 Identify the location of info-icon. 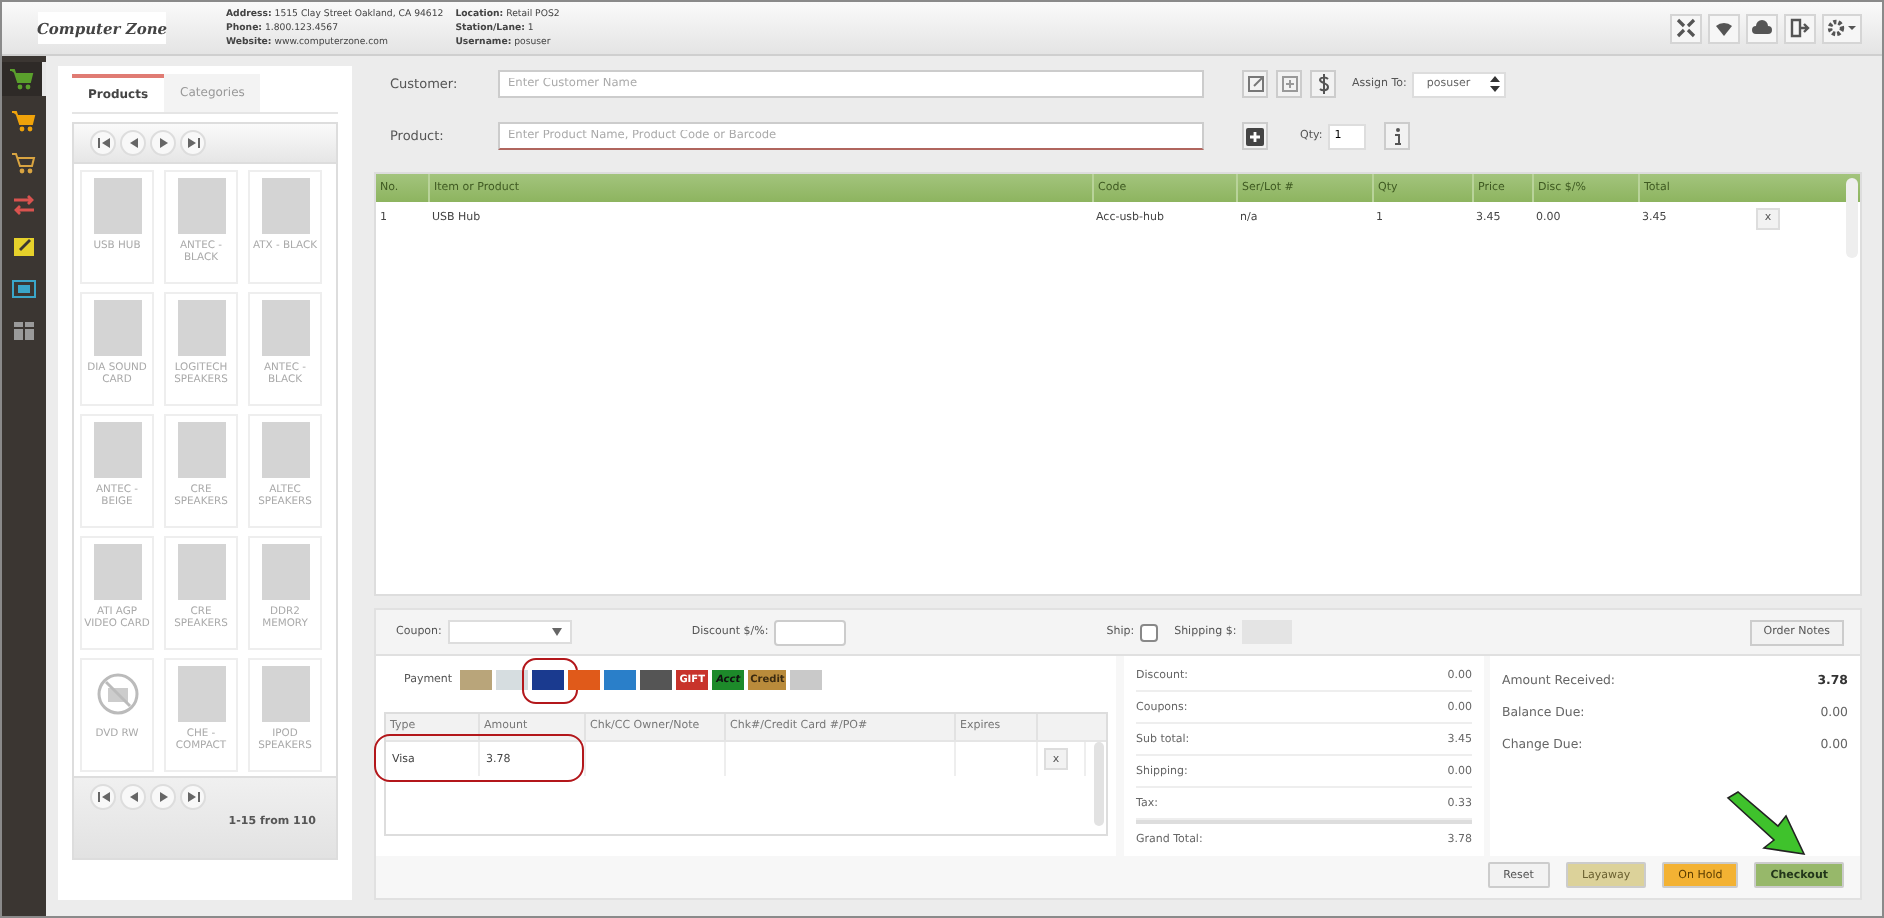
(1397, 136).